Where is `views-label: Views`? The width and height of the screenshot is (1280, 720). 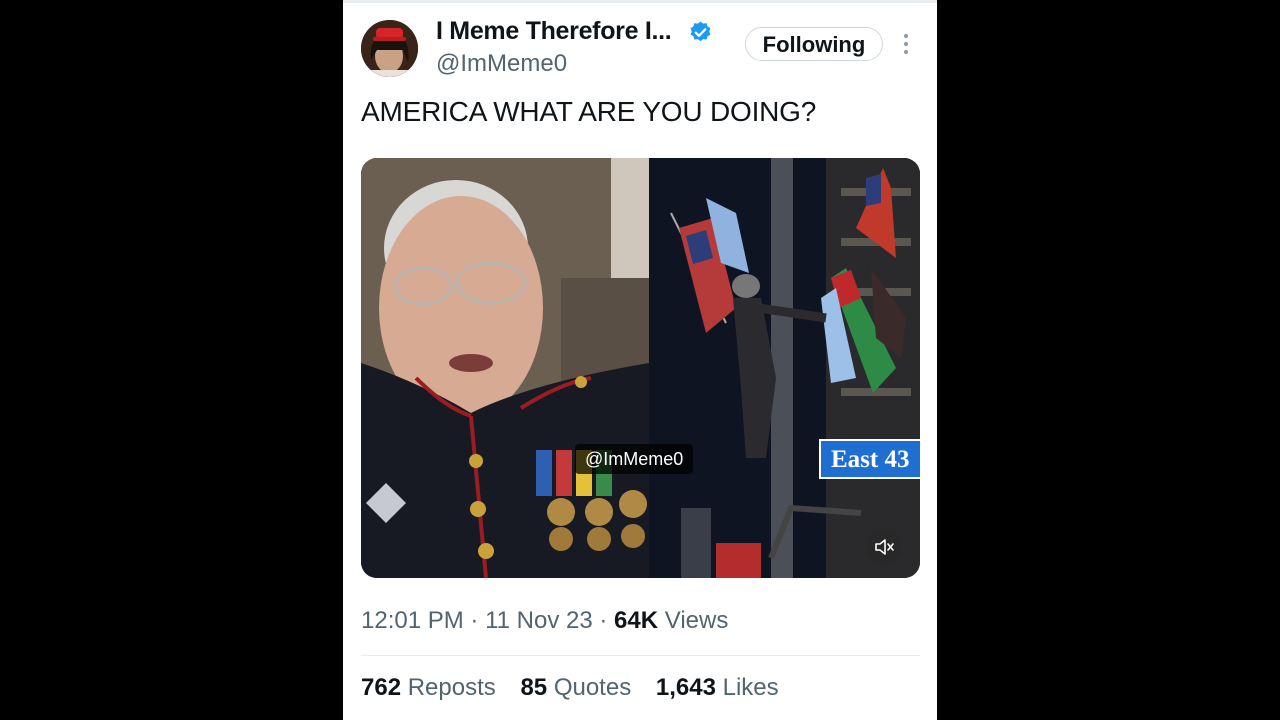
views-label: Views is located at coordinates (696, 620).